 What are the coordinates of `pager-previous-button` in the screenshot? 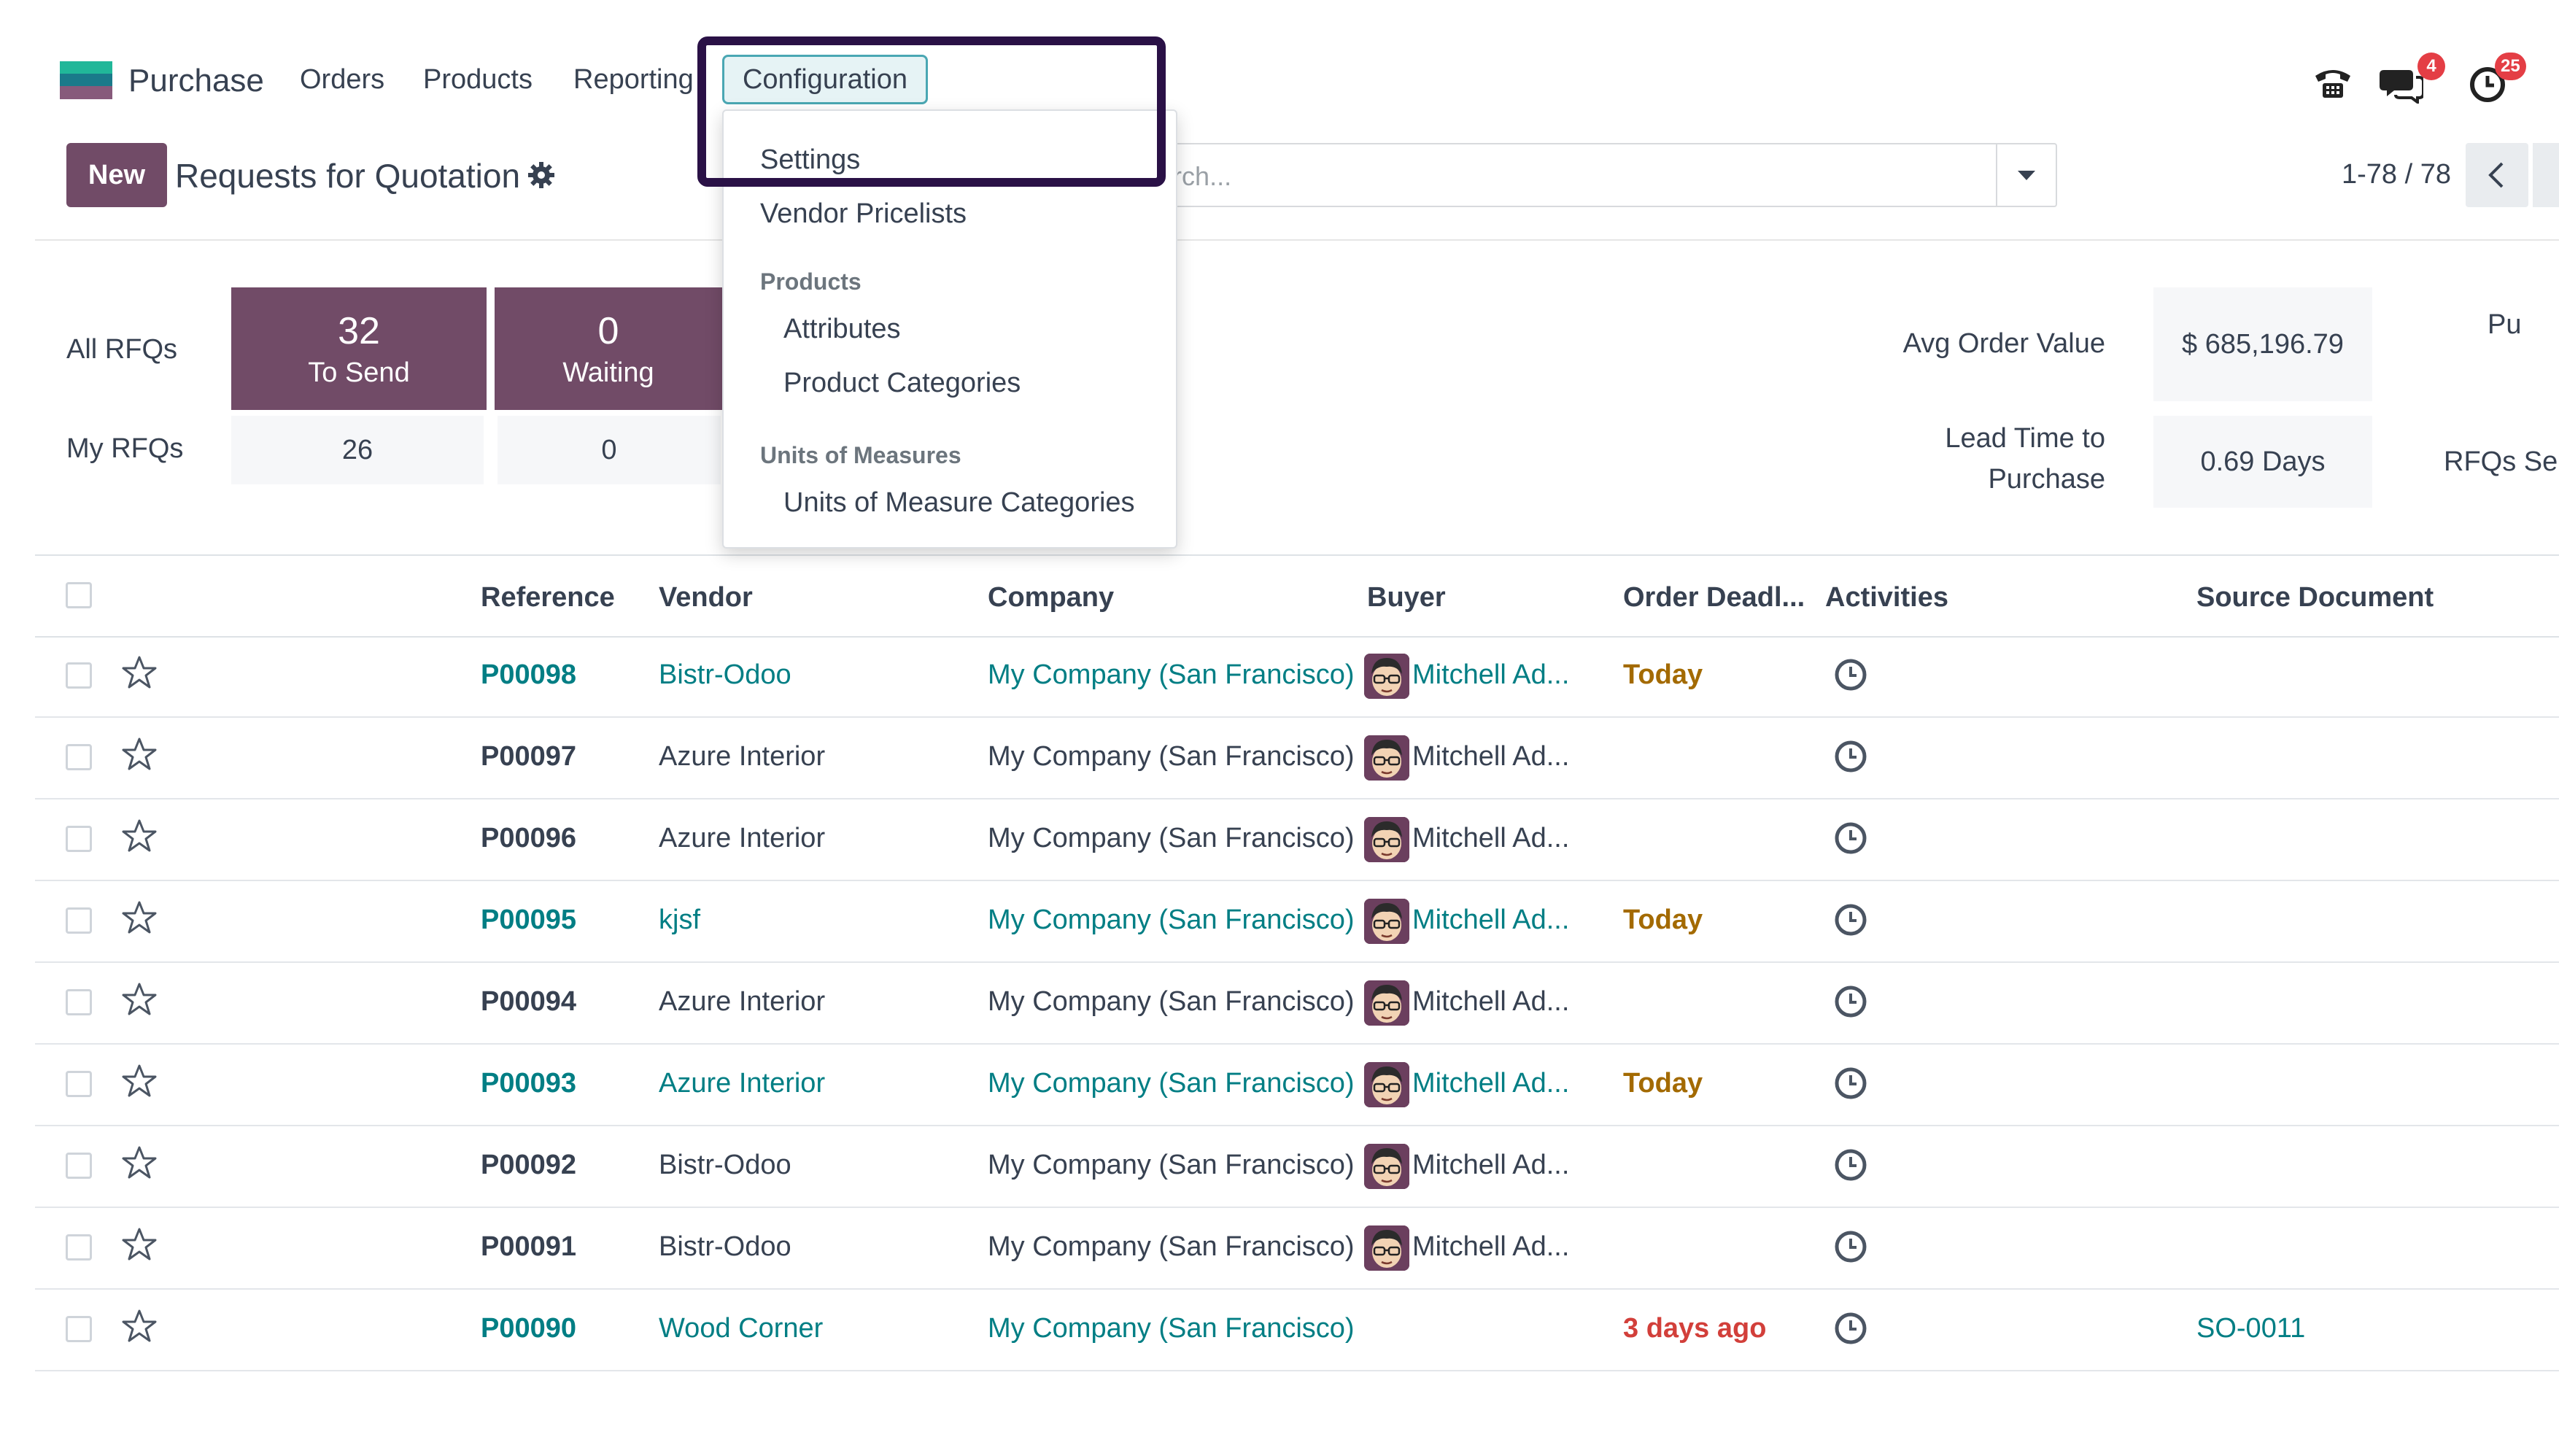 It's located at (2497, 175).